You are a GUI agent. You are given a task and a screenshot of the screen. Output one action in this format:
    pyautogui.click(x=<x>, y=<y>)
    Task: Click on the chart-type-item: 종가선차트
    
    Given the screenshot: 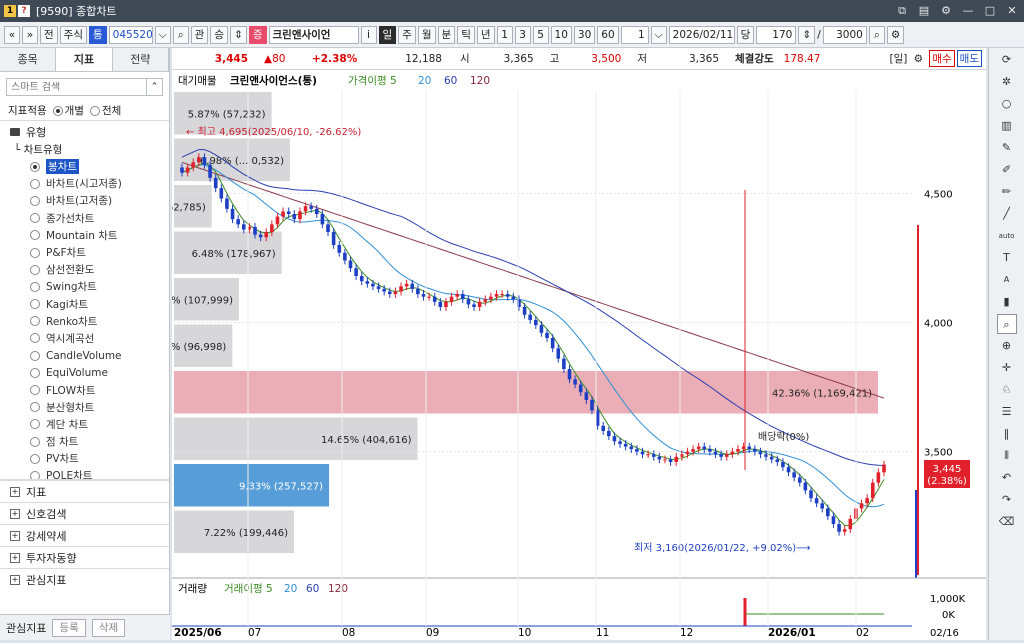 What is the action you would take?
    pyautogui.click(x=84, y=218)
    